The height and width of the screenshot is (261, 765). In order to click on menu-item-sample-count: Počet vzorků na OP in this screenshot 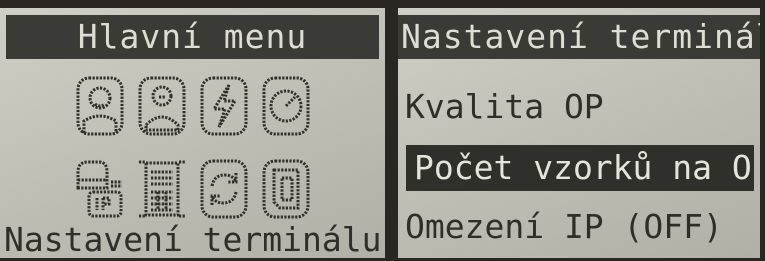, I will do `click(580, 168)`.